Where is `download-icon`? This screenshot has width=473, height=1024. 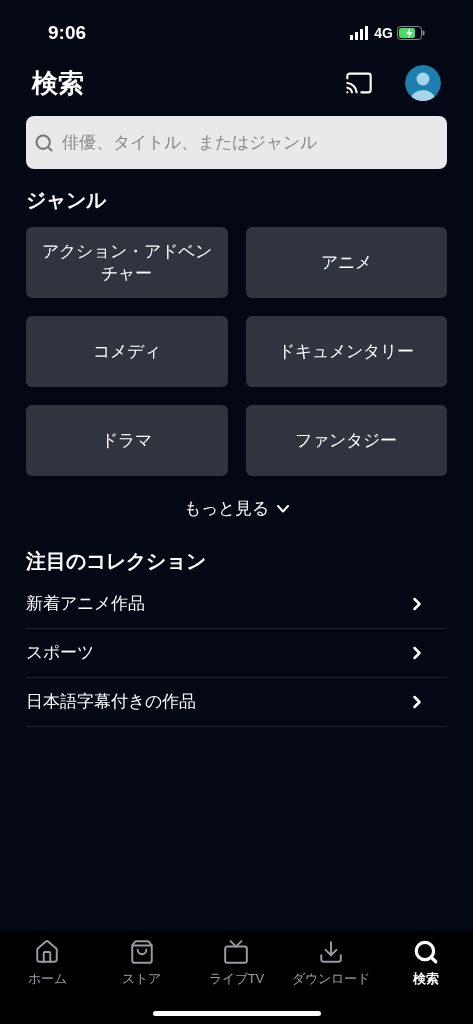
download-icon is located at coordinates (331, 952).